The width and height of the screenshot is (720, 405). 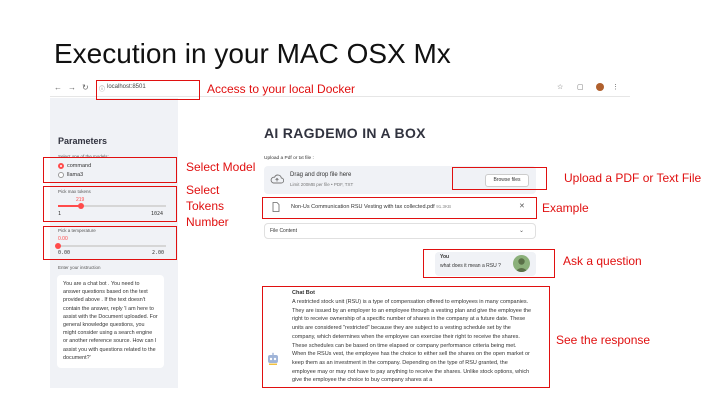 I want to click on annotation-select-model: Select Model, so click(x=221, y=167).